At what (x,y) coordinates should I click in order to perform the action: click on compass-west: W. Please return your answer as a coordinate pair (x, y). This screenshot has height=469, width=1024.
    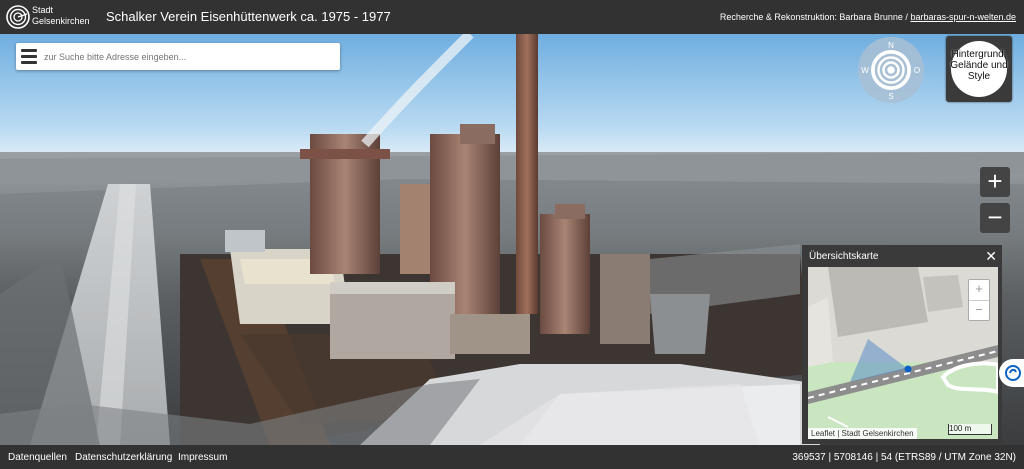
    Looking at the image, I should click on (865, 70).